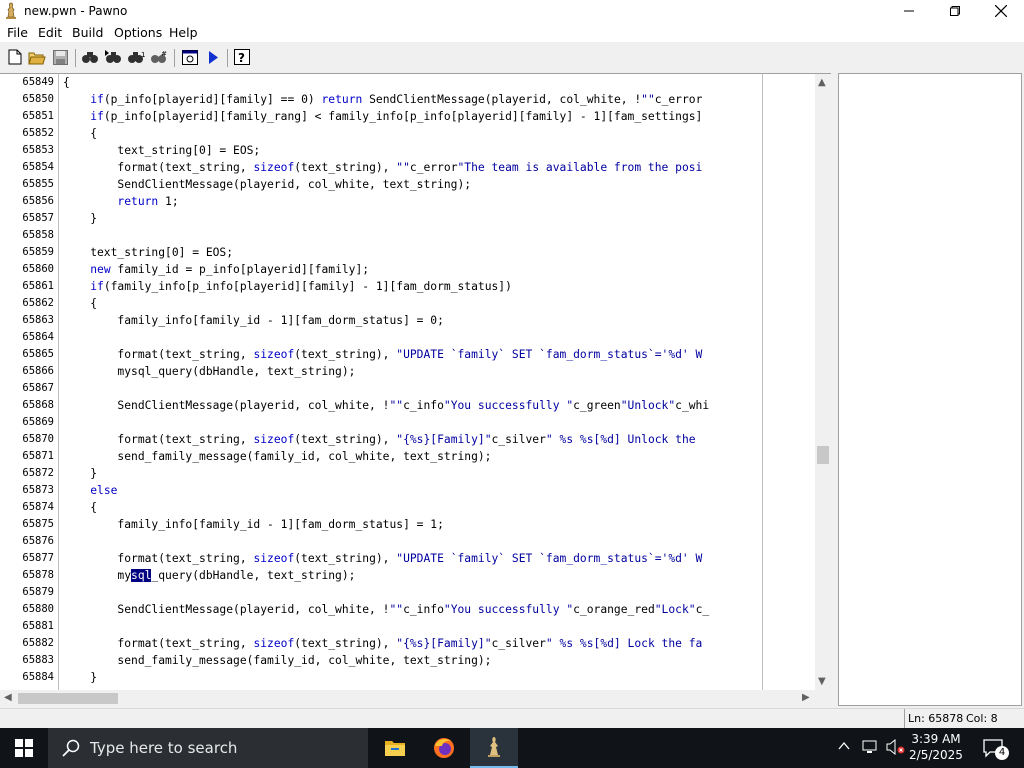 This screenshot has height=768, width=1024. Describe the element at coordinates (38, 337) in the screenshot. I see `line-number: 65864` at that location.